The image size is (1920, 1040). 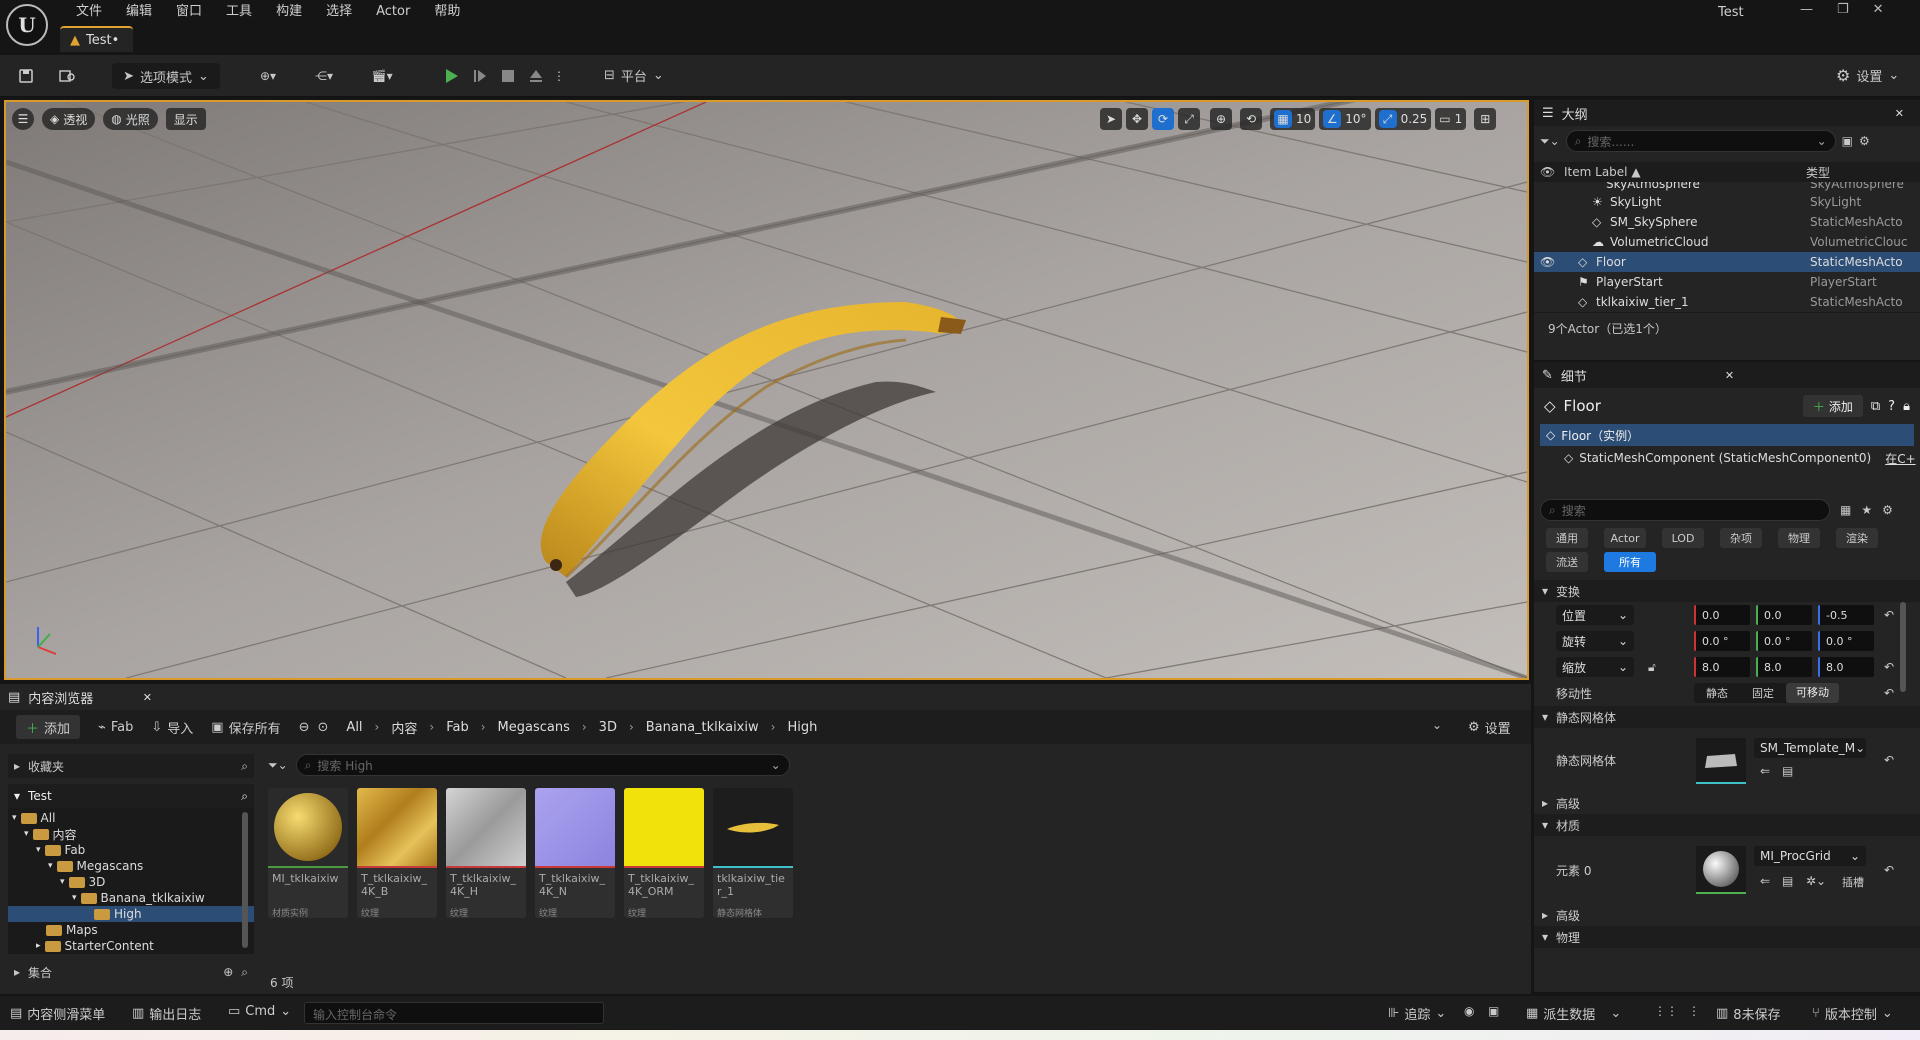 I want to click on component-source-link: 在C+, so click(x=1900, y=458).